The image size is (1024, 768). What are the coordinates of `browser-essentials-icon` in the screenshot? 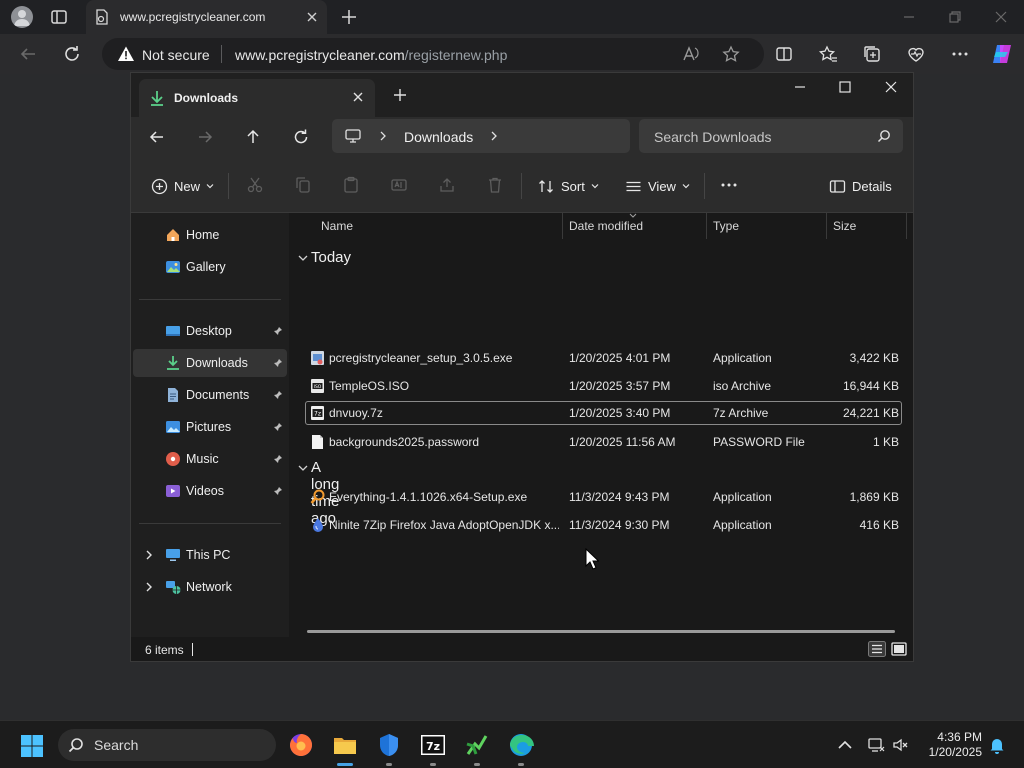 It's located at (916, 54).